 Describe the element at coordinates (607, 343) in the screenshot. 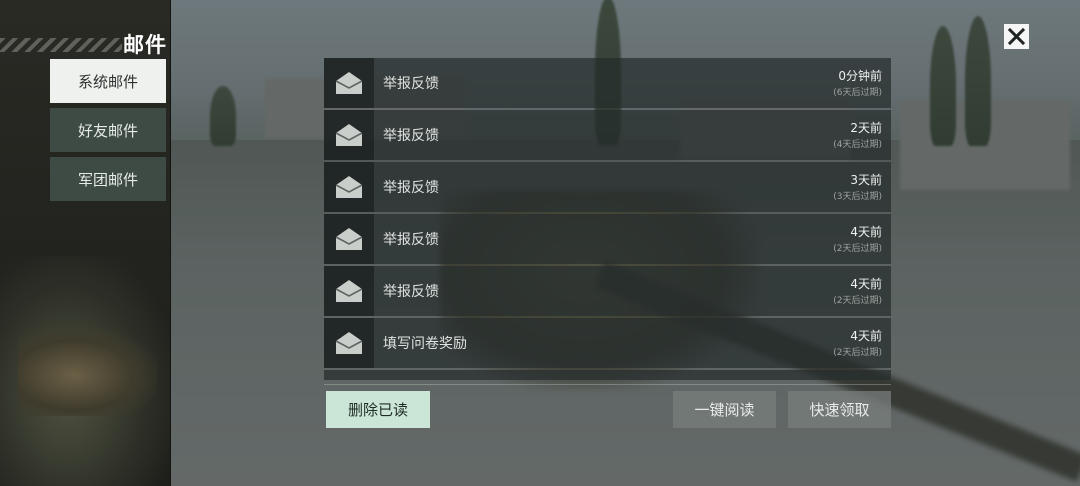

I see `mail-item: 填写问卷奖励 4天前 (2天后过期)` at that location.